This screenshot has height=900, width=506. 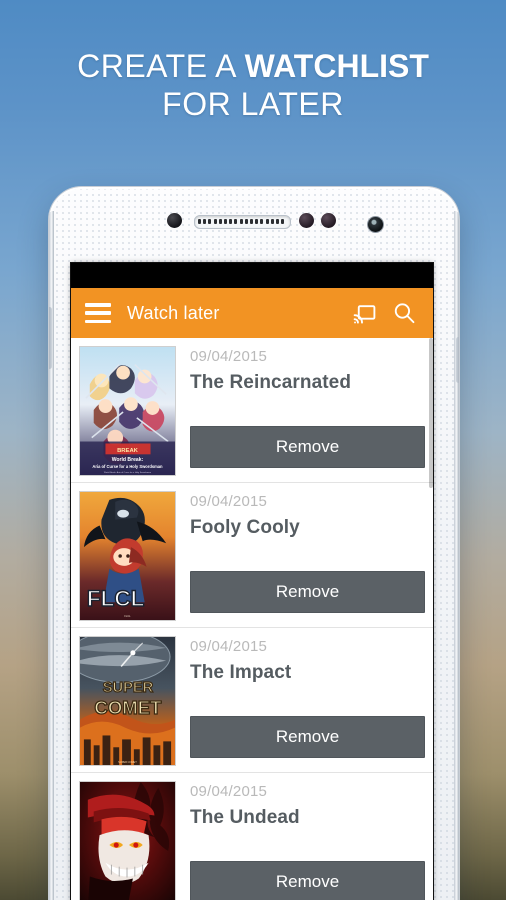 I want to click on svg-text: BREAK, so click(x=128, y=451).